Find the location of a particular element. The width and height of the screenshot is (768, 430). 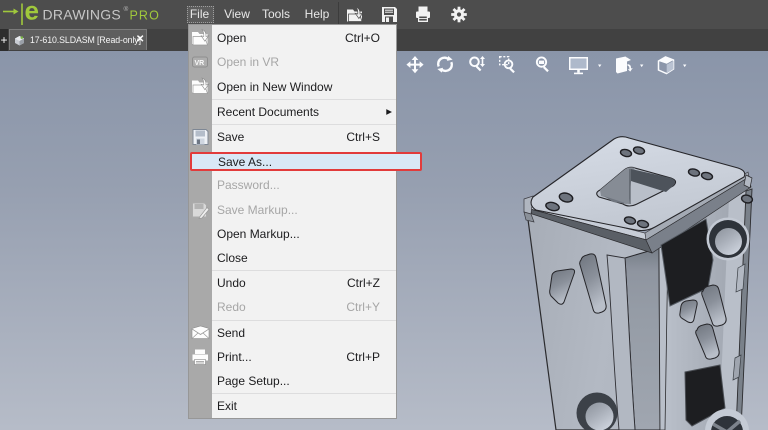

svg-text: DRAWINGS is located at coordinates (82, 15).